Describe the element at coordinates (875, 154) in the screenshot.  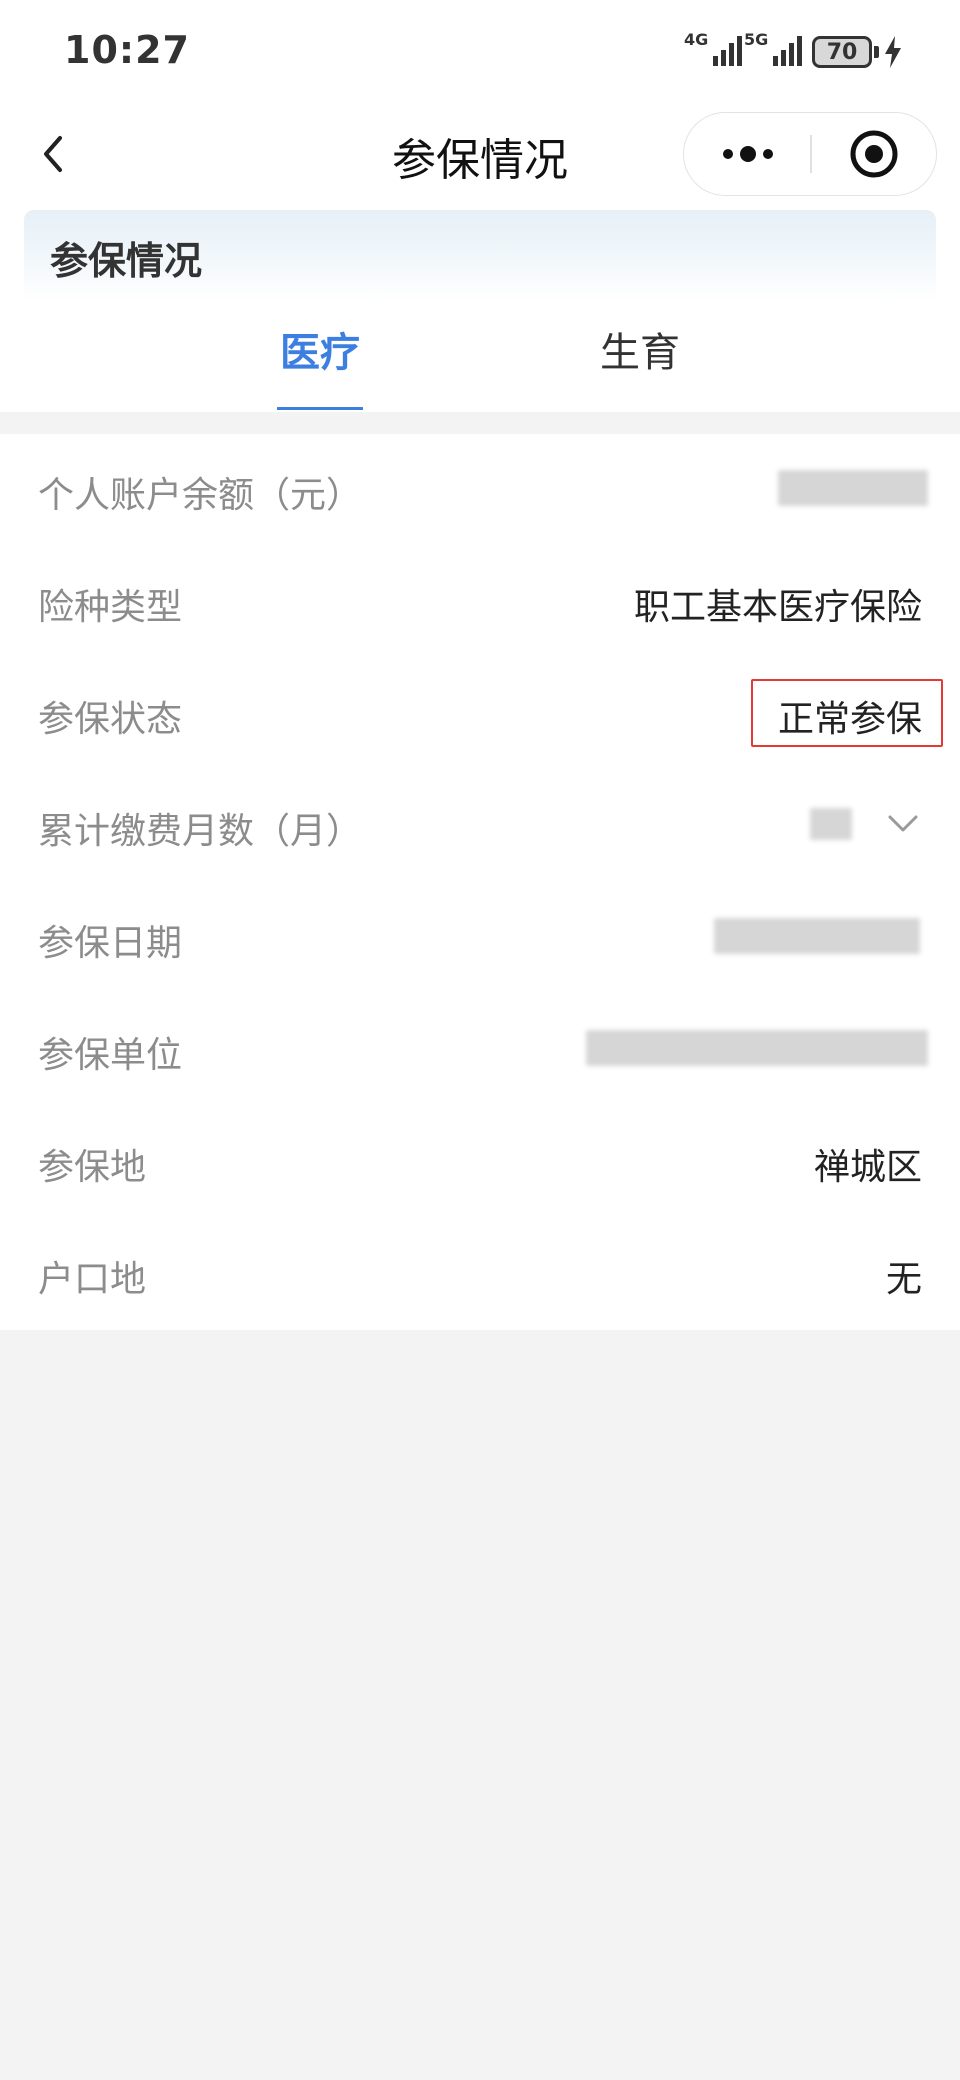
I see `target-circle-icon` at that location.